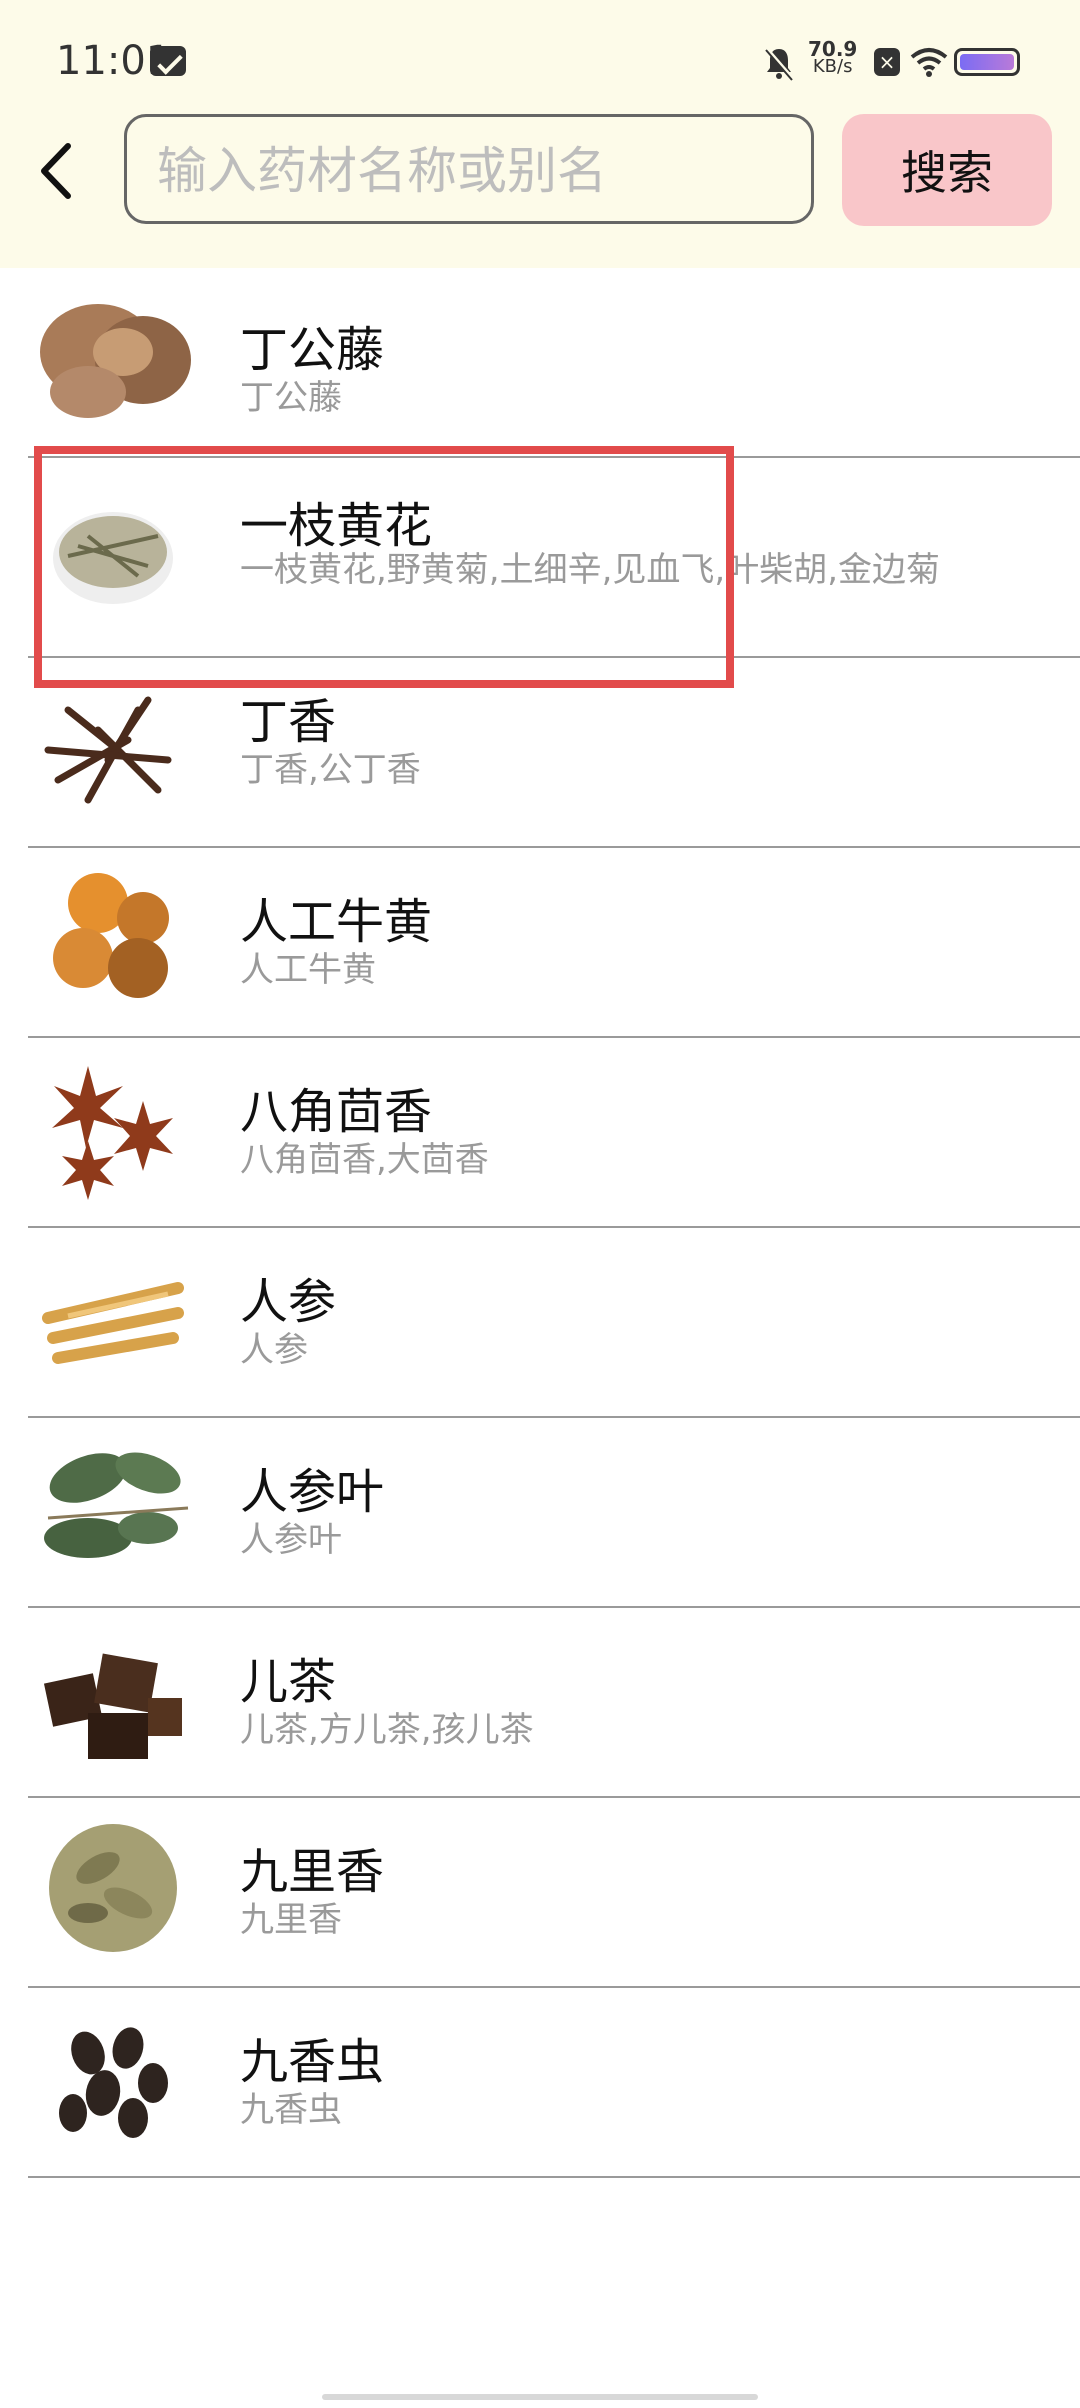 Image resolution: width=1080 pixels, height=2408 pixels. I want to click on herb-alias: 八角茴香,大茴香, so click(364, 1160).